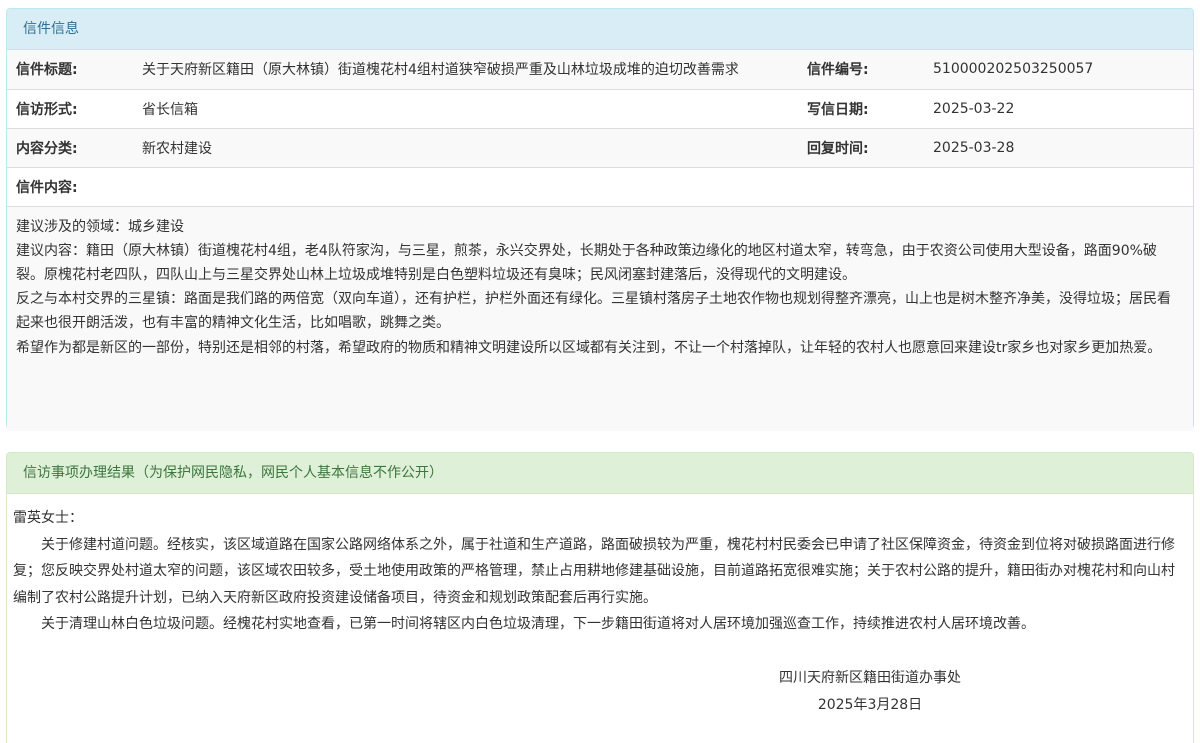  I want to click on content-label: 信件内容:, so click(600, 187).